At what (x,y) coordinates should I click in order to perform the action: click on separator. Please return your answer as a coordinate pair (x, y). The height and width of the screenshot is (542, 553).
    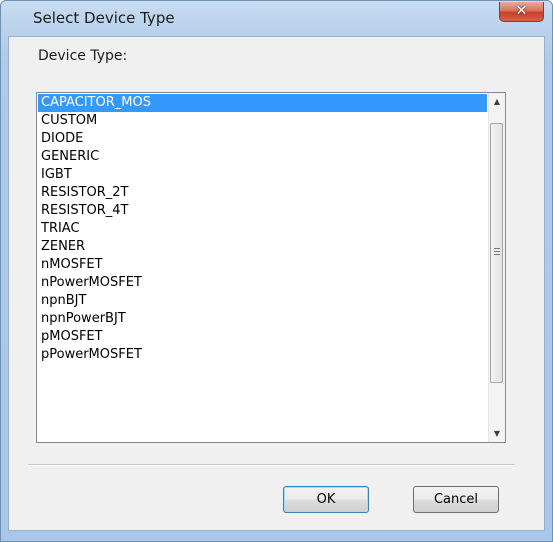
    Looking at the image, I should click on (271, 465).